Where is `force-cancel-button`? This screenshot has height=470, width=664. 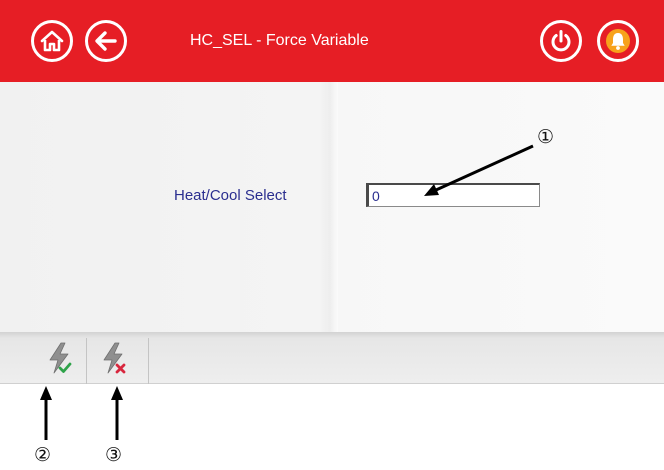 force-cancel-button is located at coordinates (115, 358).